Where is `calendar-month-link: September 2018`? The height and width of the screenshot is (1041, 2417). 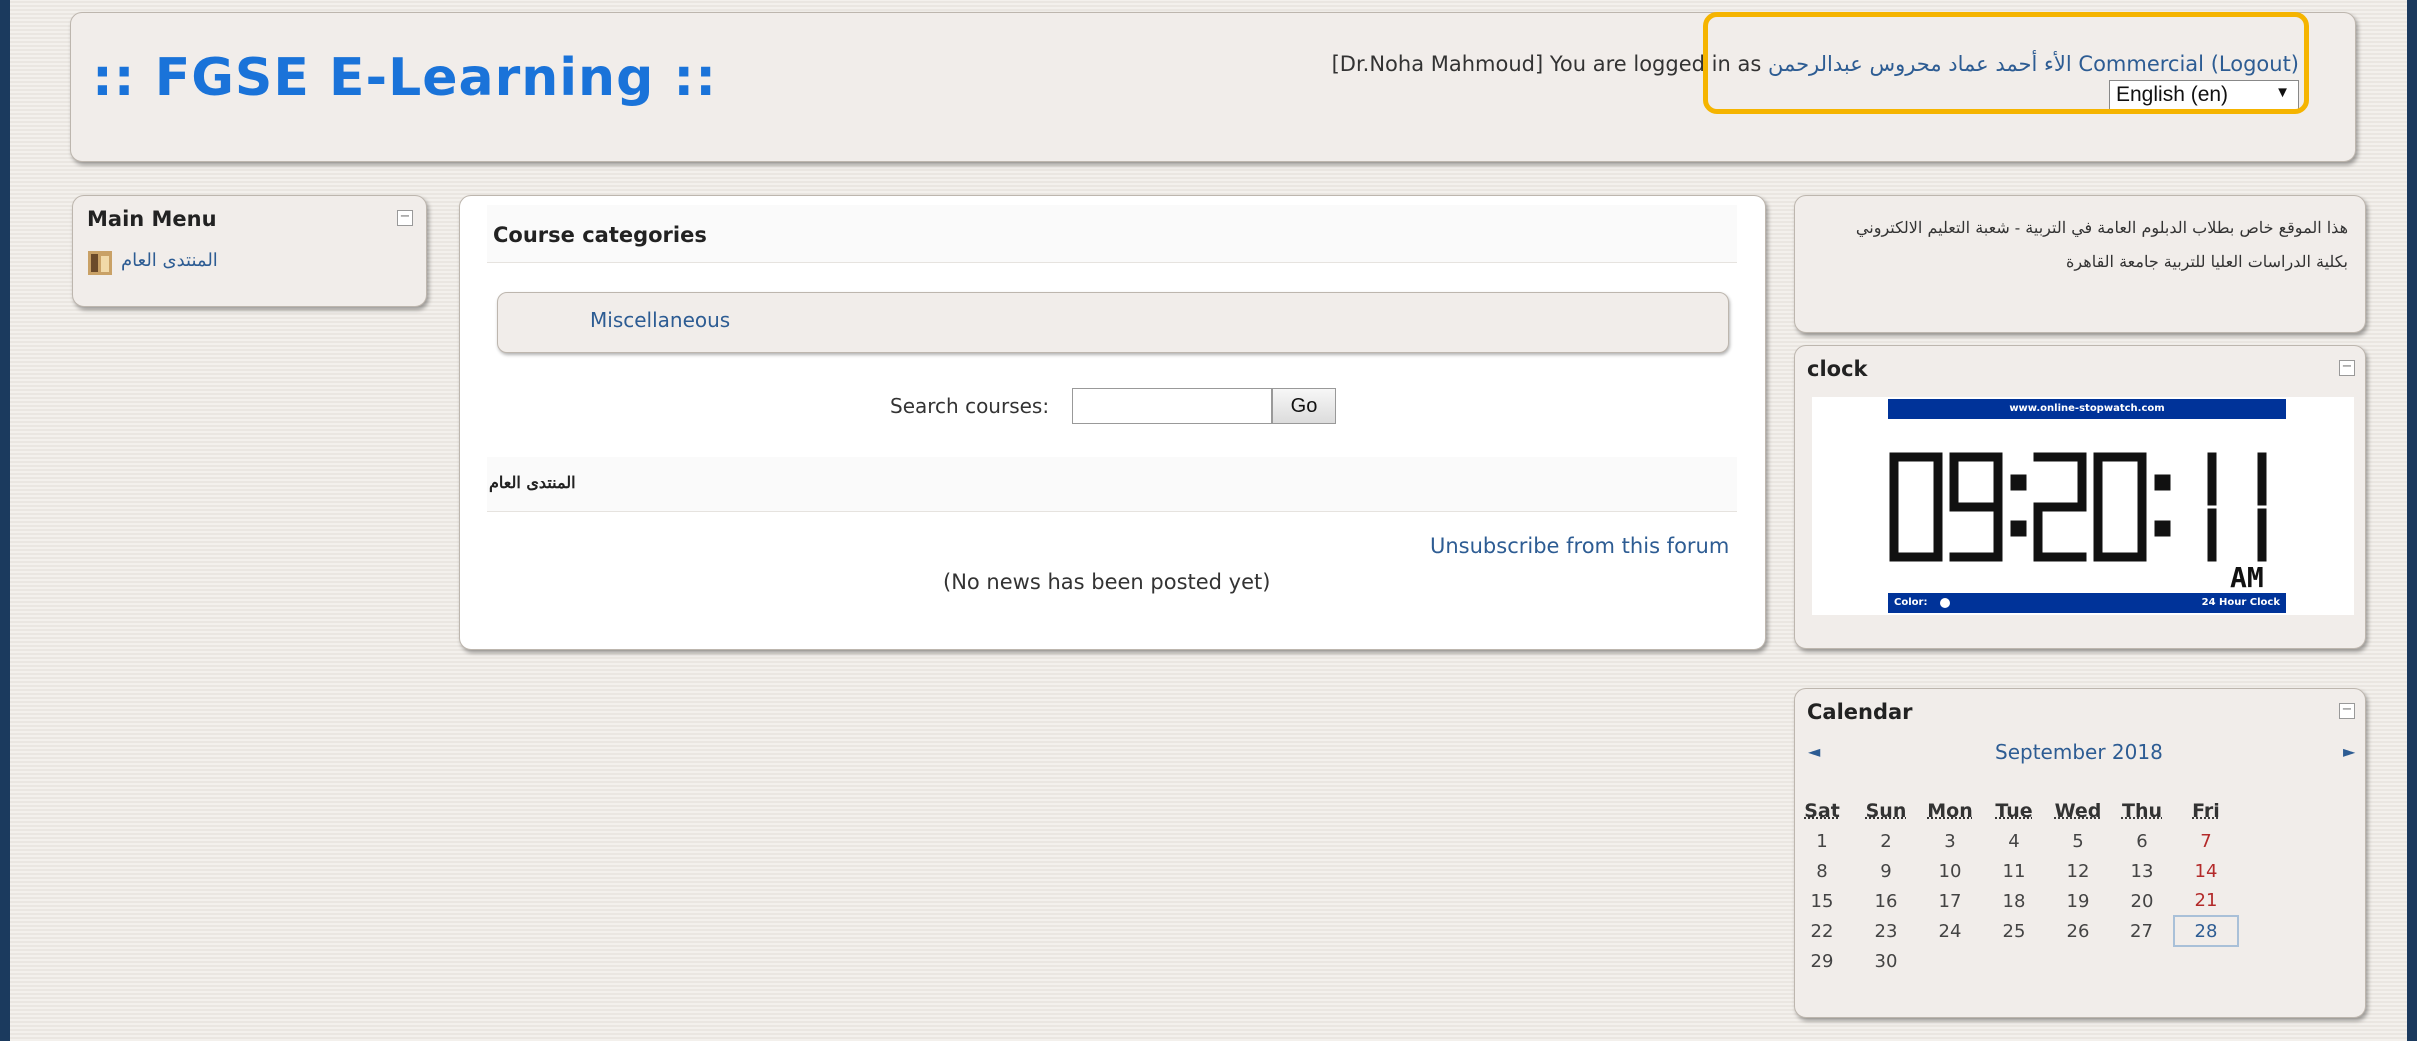
calendar-month-link: September 2018 is located at coordinates (2079, 752).